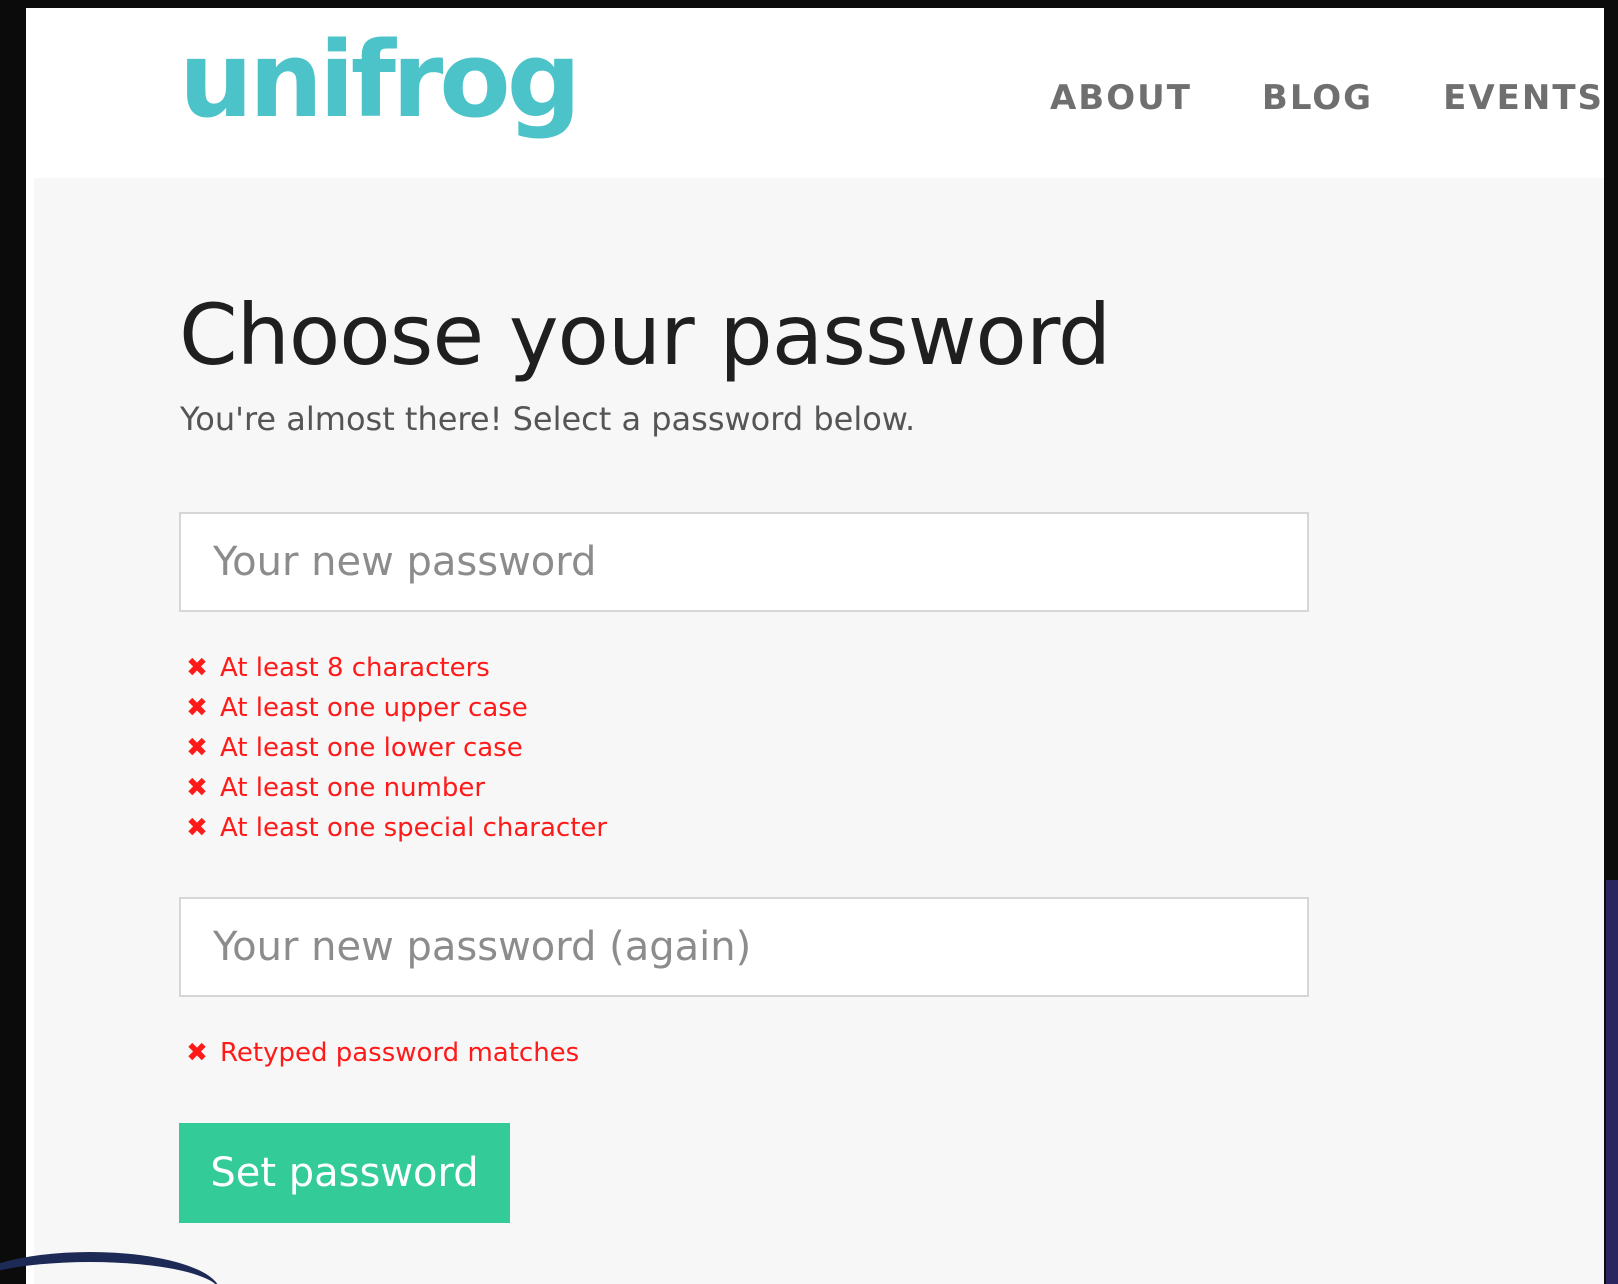  I want to click on rule-label: At least 8 characters, so click(355, 668).